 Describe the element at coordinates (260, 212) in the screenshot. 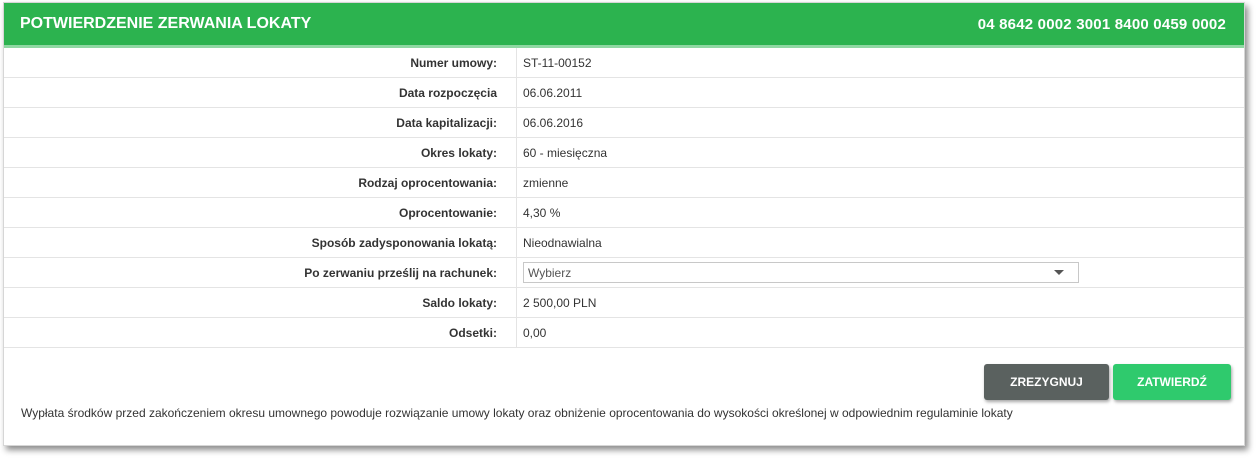

I see `field-label-interest-rate: Oprocentowanie:` at that location.